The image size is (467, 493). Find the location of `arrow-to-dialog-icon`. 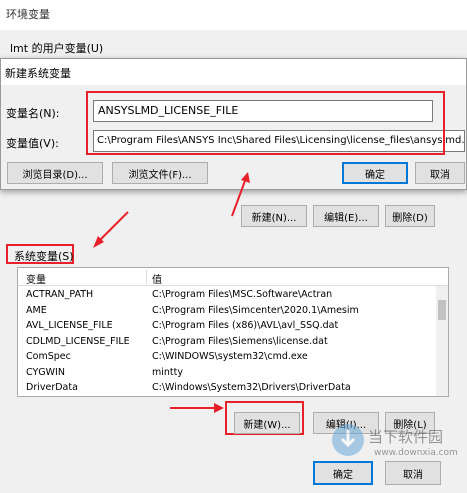

arrow-to-dialog-icon is located at coordinates (240, 194).